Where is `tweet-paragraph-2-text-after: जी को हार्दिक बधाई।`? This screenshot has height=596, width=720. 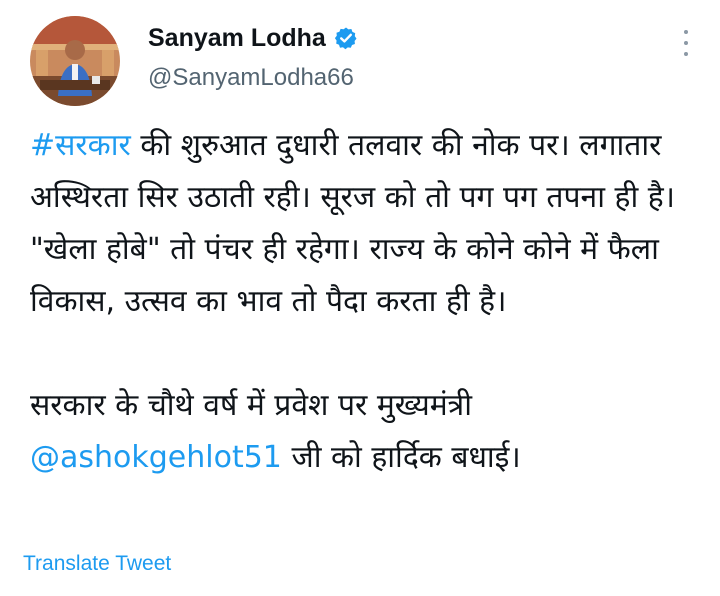 tweet-paragraph-2-text-after: जी को हार्दिक बधाई। is located at coordinates (401, 457).